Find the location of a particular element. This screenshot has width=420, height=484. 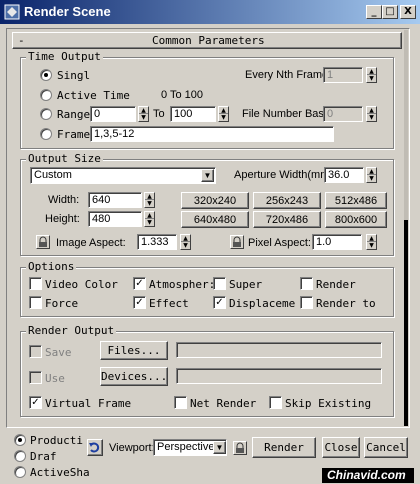

displacement-checkbox: ✓ is located at coordinates (219, 302).